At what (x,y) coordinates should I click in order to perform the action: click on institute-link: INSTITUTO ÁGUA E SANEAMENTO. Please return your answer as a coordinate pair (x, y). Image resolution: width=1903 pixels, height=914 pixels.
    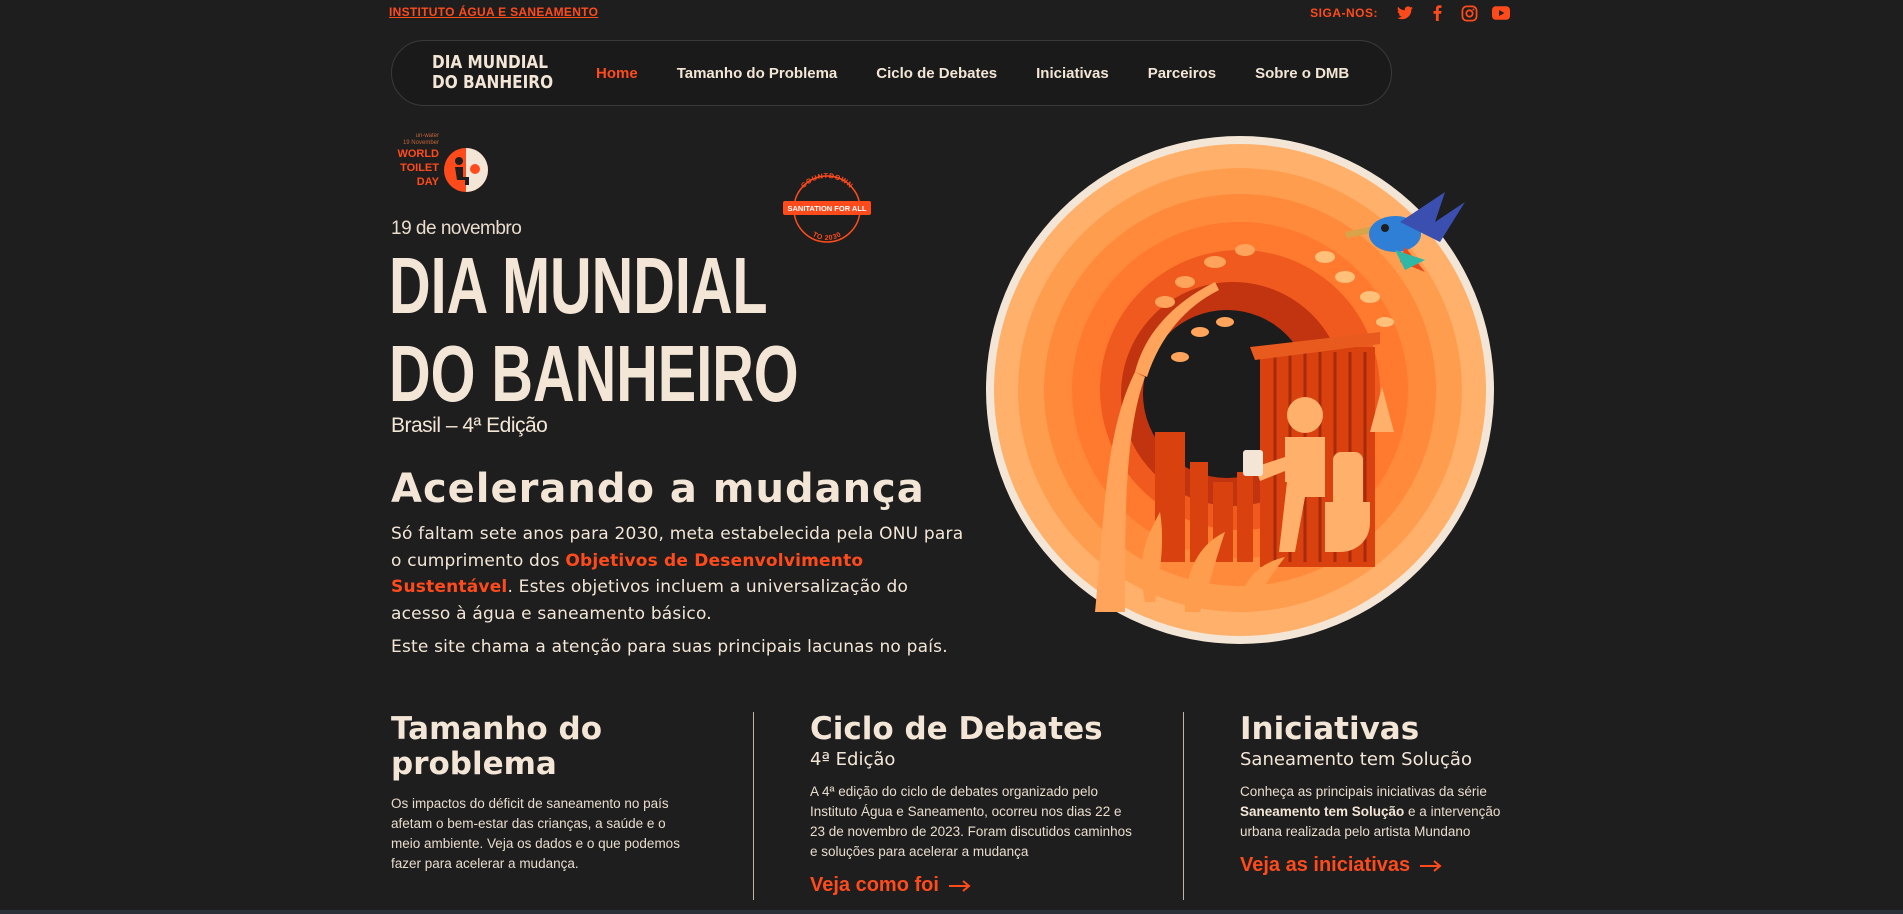
    Looking at the image, I should click on (493, 12).